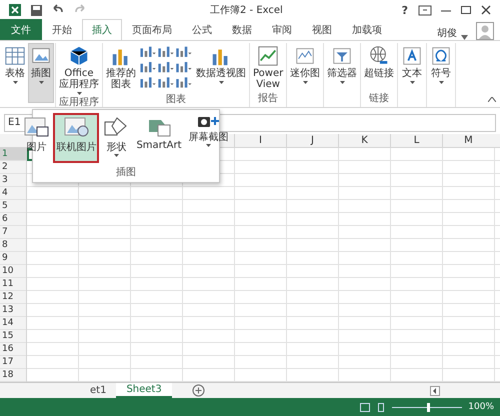  I want to click on group-label: 链接, so click(379, 98).